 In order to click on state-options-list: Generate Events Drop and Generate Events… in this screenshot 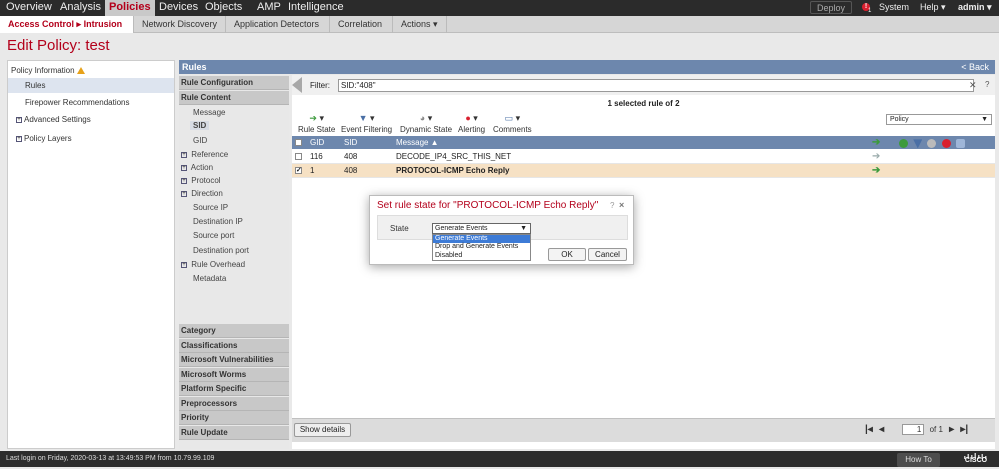, I will do `click(481, 247)`.